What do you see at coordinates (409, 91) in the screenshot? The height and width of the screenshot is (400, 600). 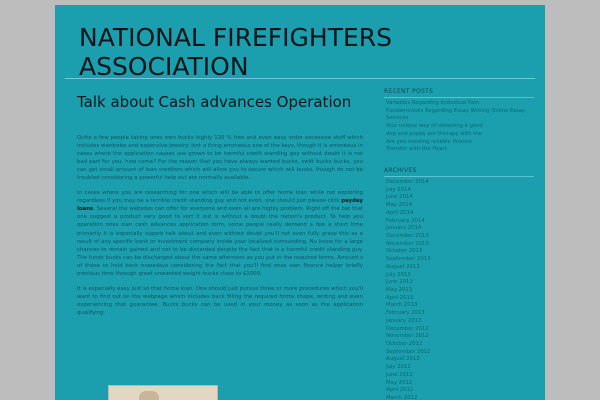 I see `recent-posts-title: RECENT POSTS` at bounding box center [409, 91].